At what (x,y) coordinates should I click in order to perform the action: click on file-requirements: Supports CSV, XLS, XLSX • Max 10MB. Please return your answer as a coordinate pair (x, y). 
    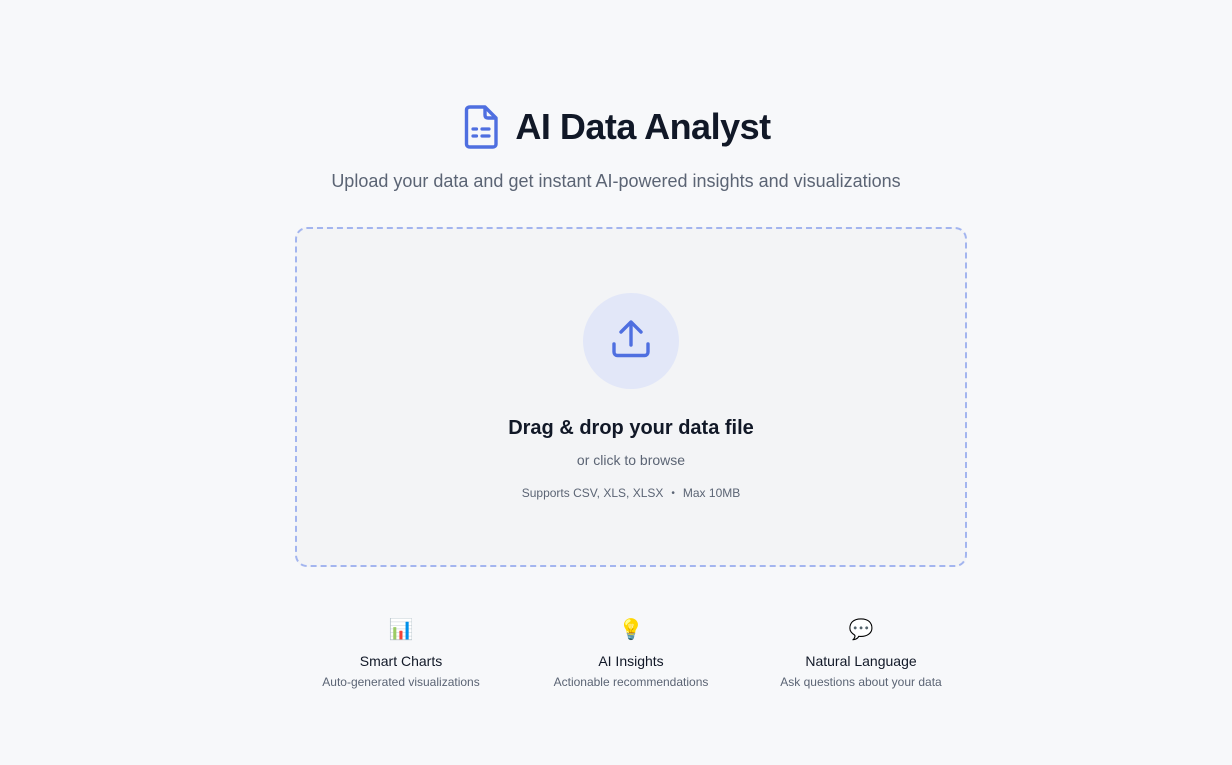
    Looking at the image, I should click on (631, 493).